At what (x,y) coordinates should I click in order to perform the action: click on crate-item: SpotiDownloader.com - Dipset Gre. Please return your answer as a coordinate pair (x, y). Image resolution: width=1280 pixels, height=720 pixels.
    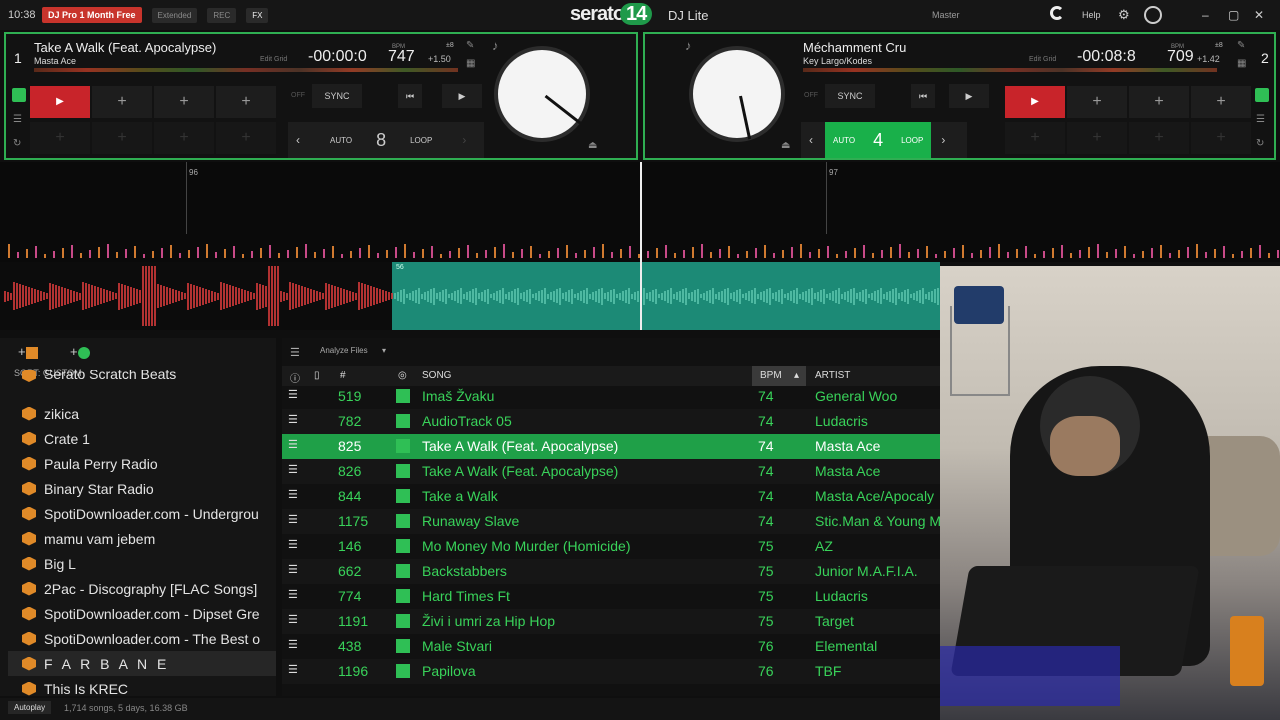
    Looking at the image, I should click on (142, 613).